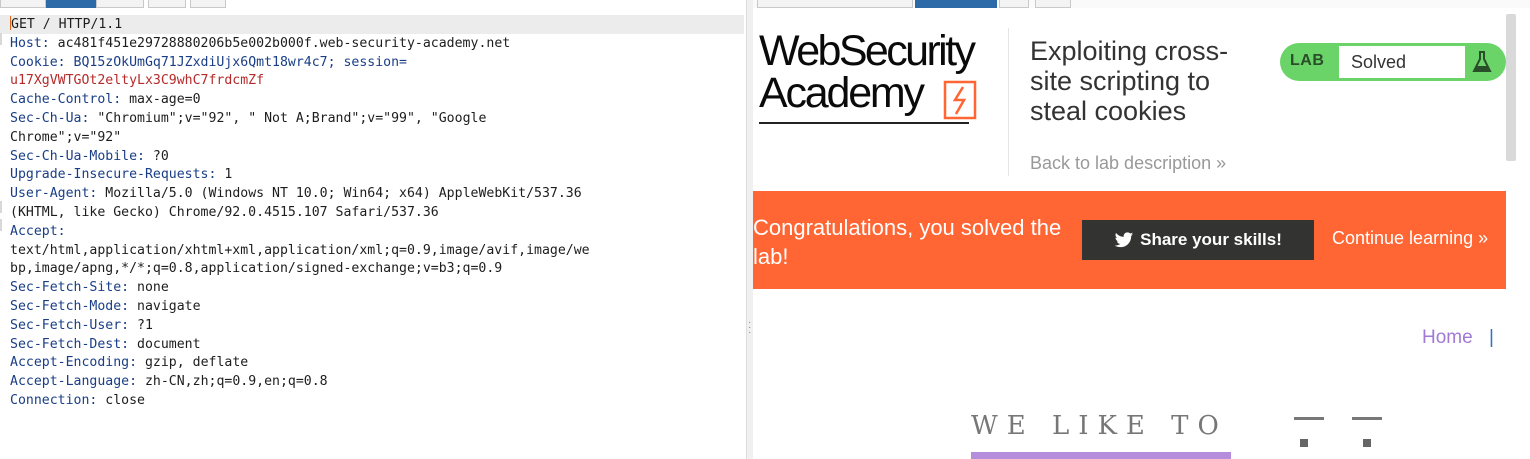 Image resolution: width=1530 pixels, height=459 pixels. What do you see at coordinates (70, 306) in the screenshot?
I see `header-name: Sec-Fetch-Mode:` at bounding box center [70, 306].